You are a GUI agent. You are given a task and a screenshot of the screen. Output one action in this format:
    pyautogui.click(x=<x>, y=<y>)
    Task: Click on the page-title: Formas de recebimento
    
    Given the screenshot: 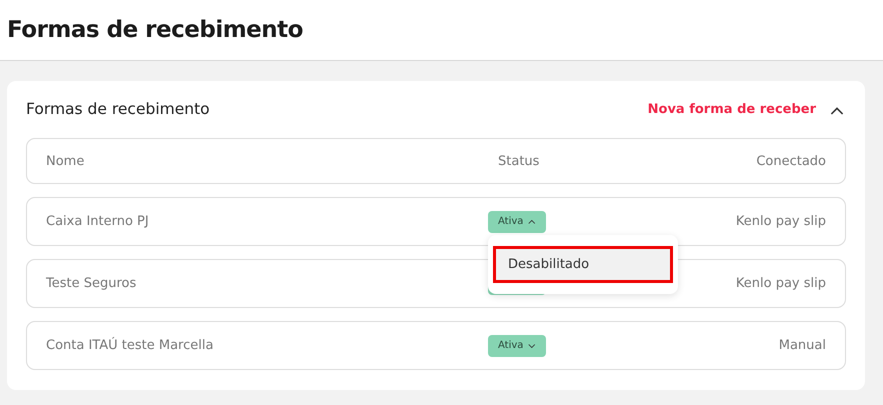 What is the action you would take?
    pyautogui.click(x=155, y=30)
    